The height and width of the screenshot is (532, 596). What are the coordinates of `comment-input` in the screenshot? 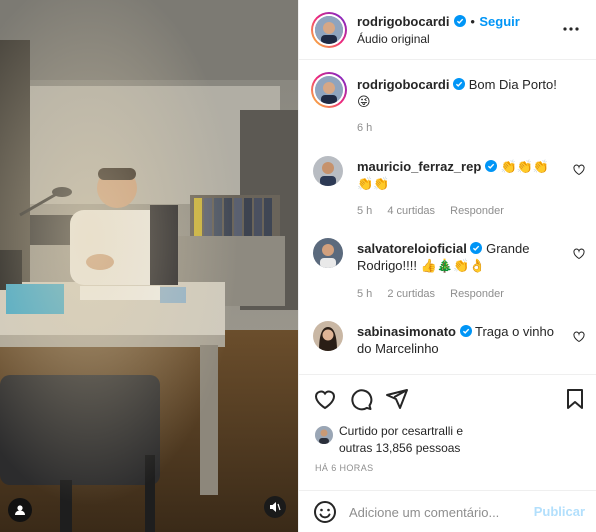 It's located at (439, 512).